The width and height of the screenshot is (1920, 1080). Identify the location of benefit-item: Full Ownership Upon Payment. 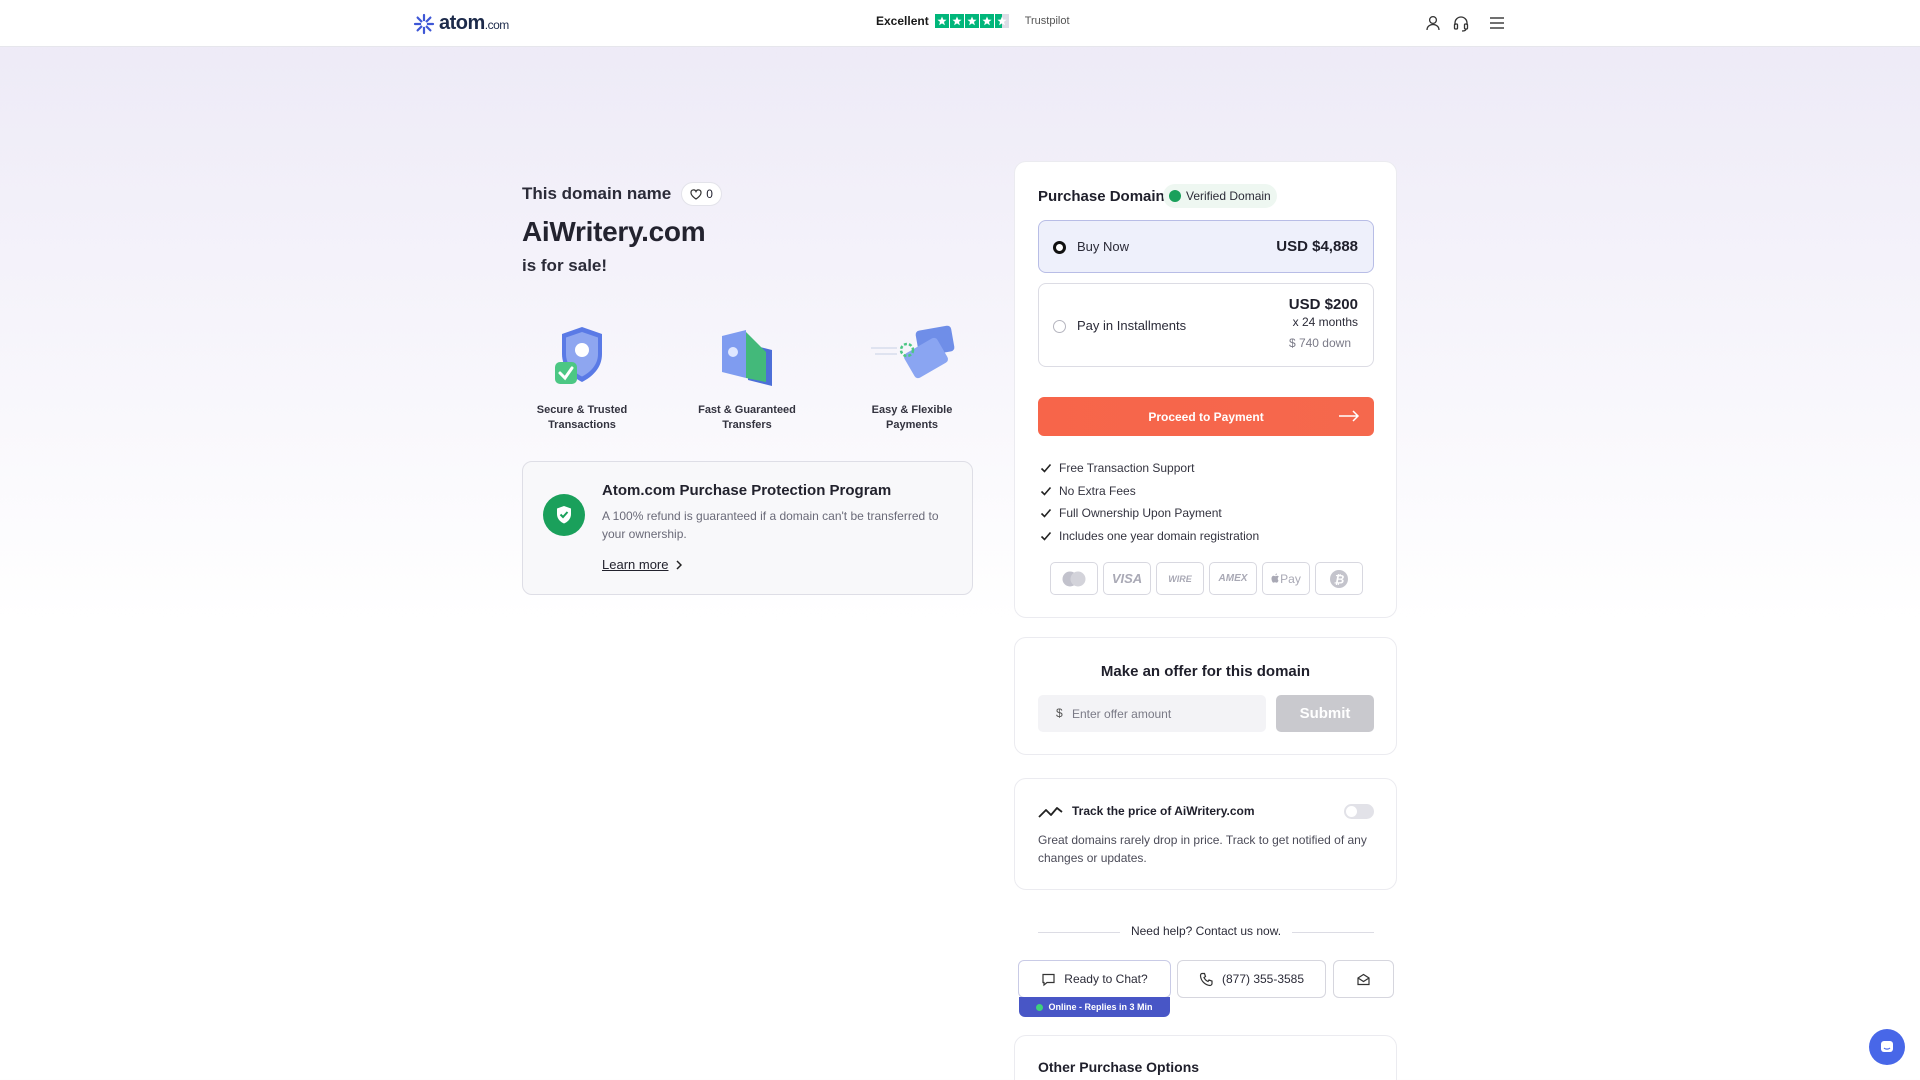
(1149, 513).